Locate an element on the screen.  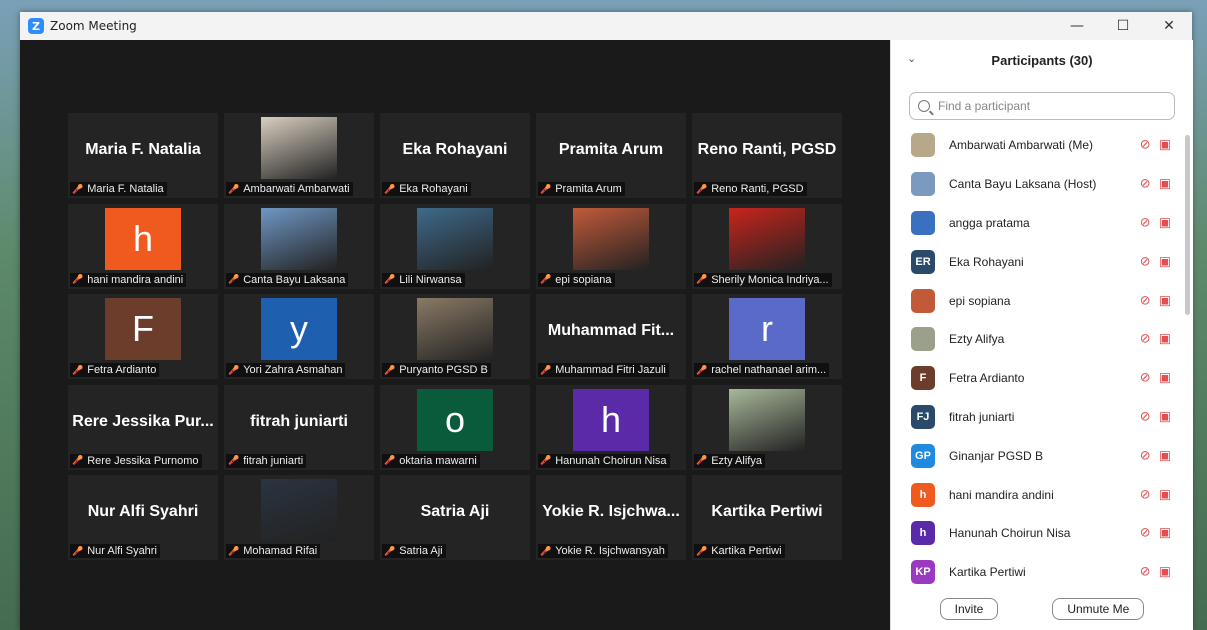
participant-name: angga pratama is located at coordinates (989, 222).